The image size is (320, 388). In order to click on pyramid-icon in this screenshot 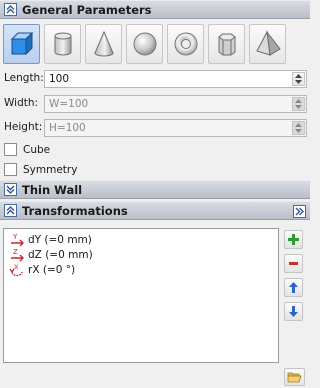, I will do `click(268, 43)`.